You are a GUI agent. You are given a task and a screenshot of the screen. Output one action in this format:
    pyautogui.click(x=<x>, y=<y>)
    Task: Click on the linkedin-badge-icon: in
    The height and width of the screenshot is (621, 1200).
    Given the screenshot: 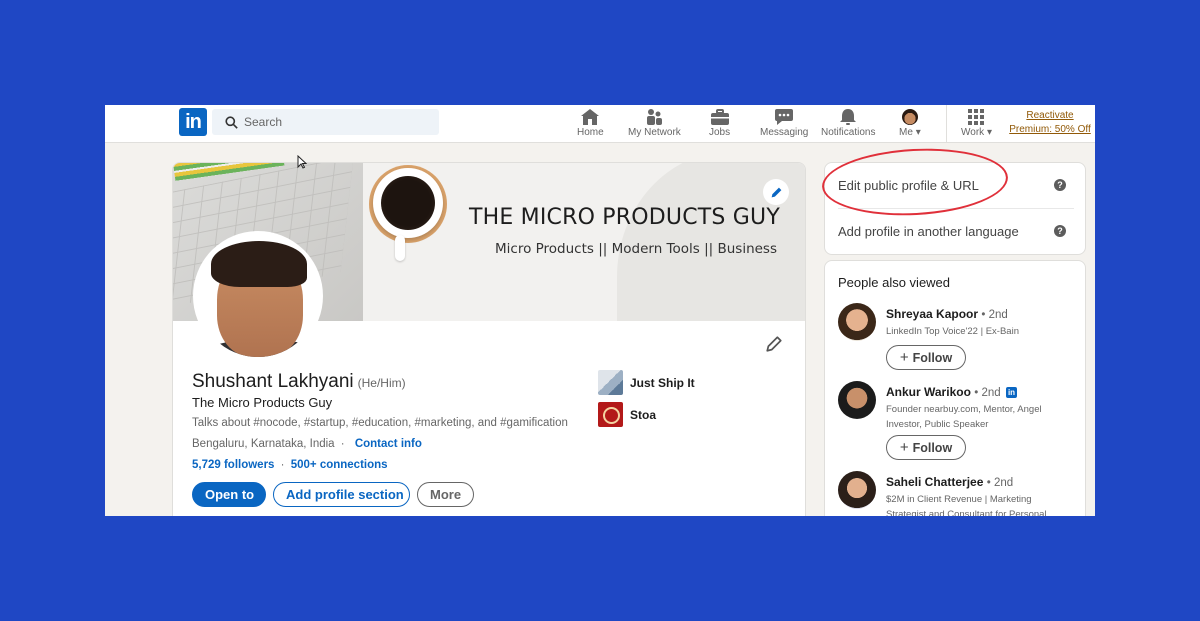 What is the action you would take?
    pyautogui.click(x=1012, y=392)
    